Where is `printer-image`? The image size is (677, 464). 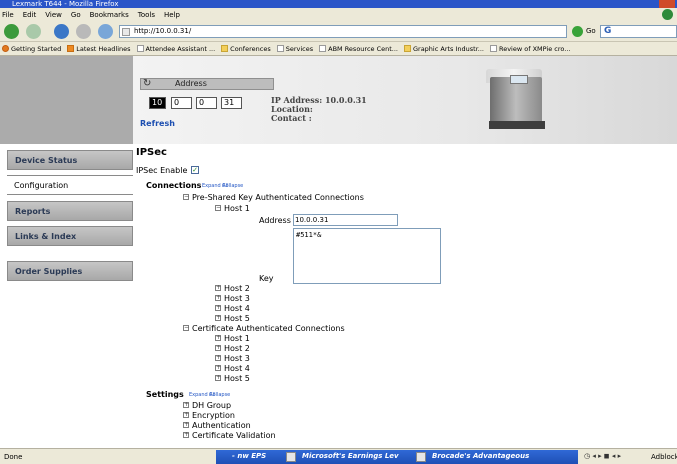 printer-image is located at coordinates (517, 97).